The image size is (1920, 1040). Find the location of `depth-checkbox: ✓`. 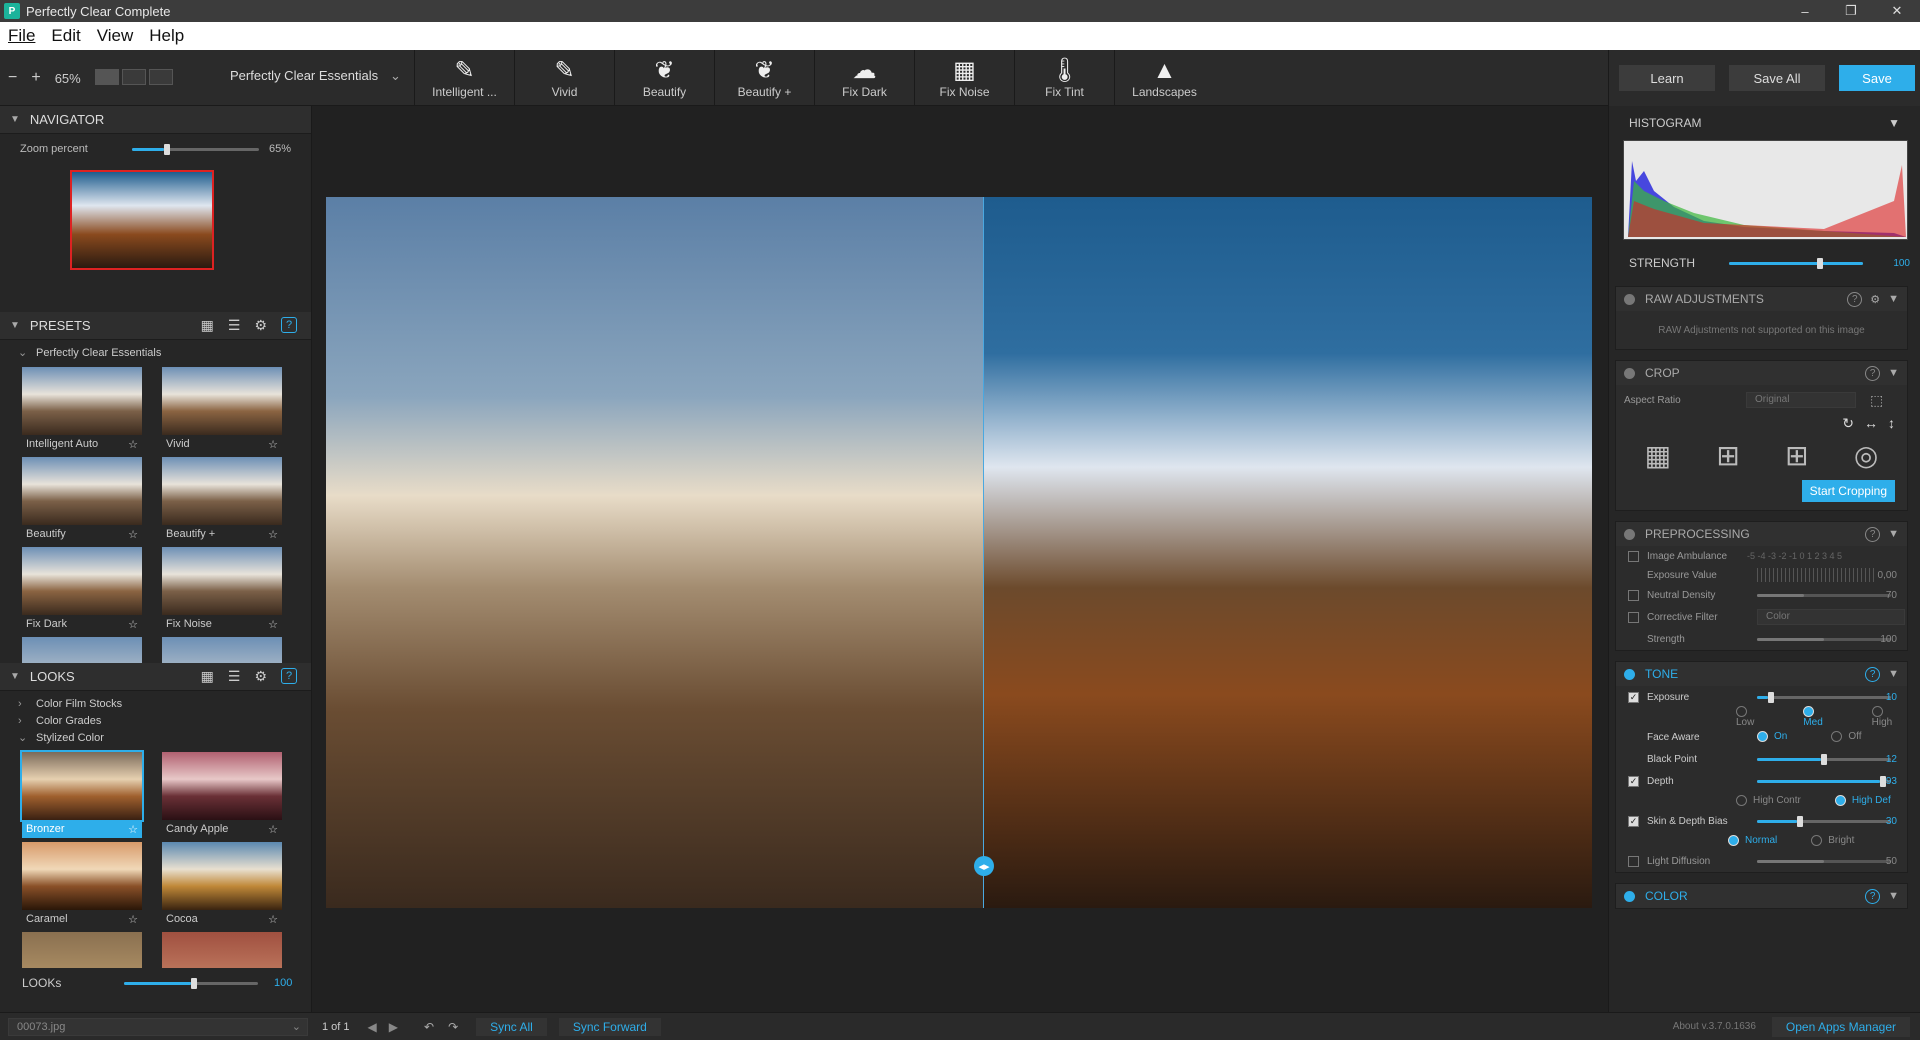

depth-checkbox: ✓ is located at coordinates (1633, 781).